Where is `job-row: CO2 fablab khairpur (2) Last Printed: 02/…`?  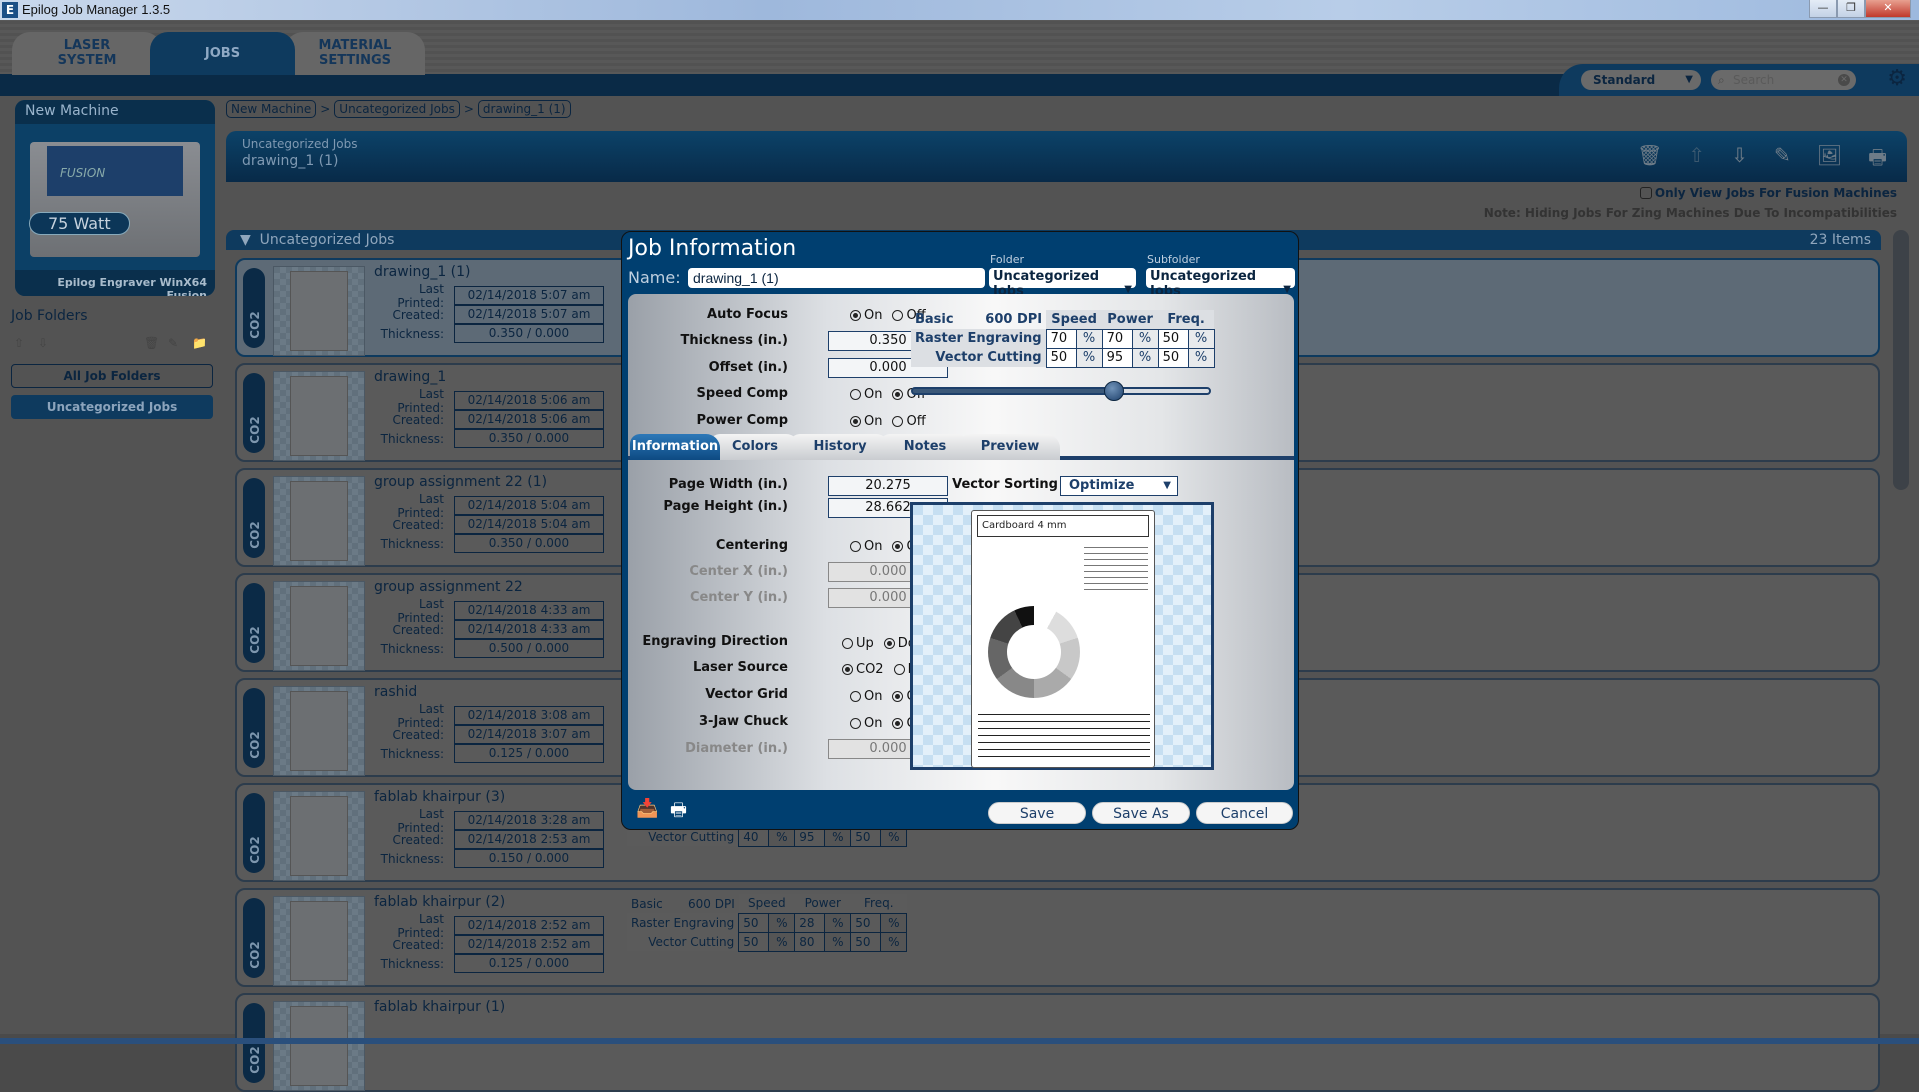
job-row: CO2 fablab khairpur (2) Last Printed: 02/… is located at coordinates (1057, 937).